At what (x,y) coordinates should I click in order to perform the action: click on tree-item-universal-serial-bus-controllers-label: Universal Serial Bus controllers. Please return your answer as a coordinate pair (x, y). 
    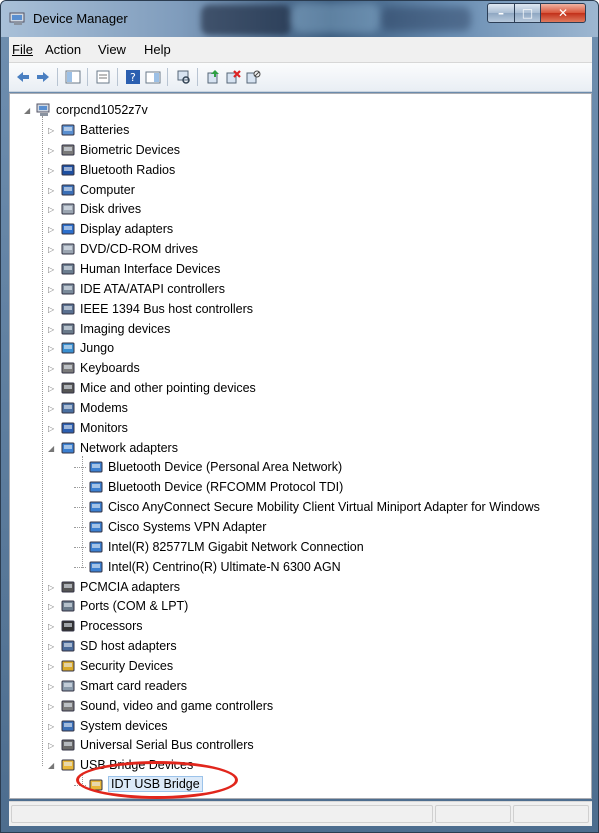
    Looking at the image, I should click on (167, 745).